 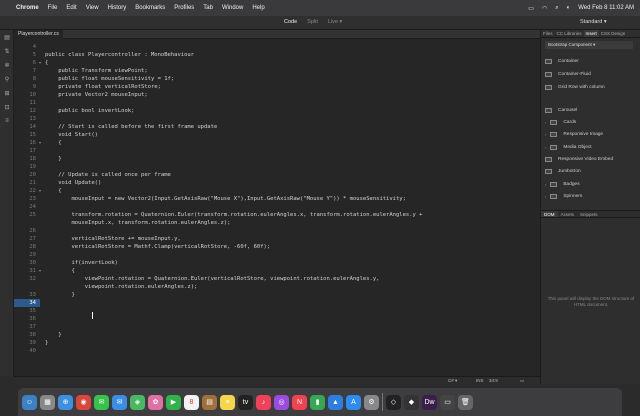 I want to click on safari-icon: ⊕, so click(x=65, y=402).